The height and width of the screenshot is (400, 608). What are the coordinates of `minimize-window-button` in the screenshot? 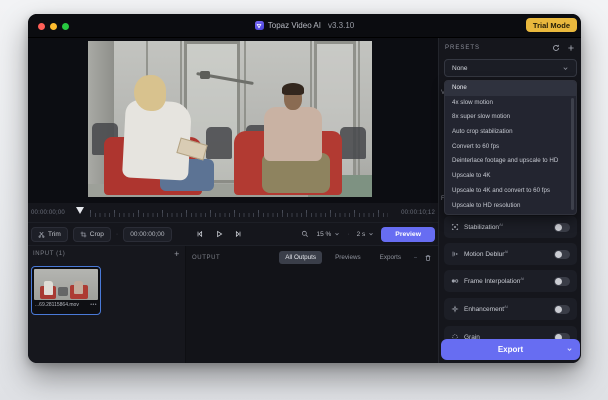 It's located at (53, 26).